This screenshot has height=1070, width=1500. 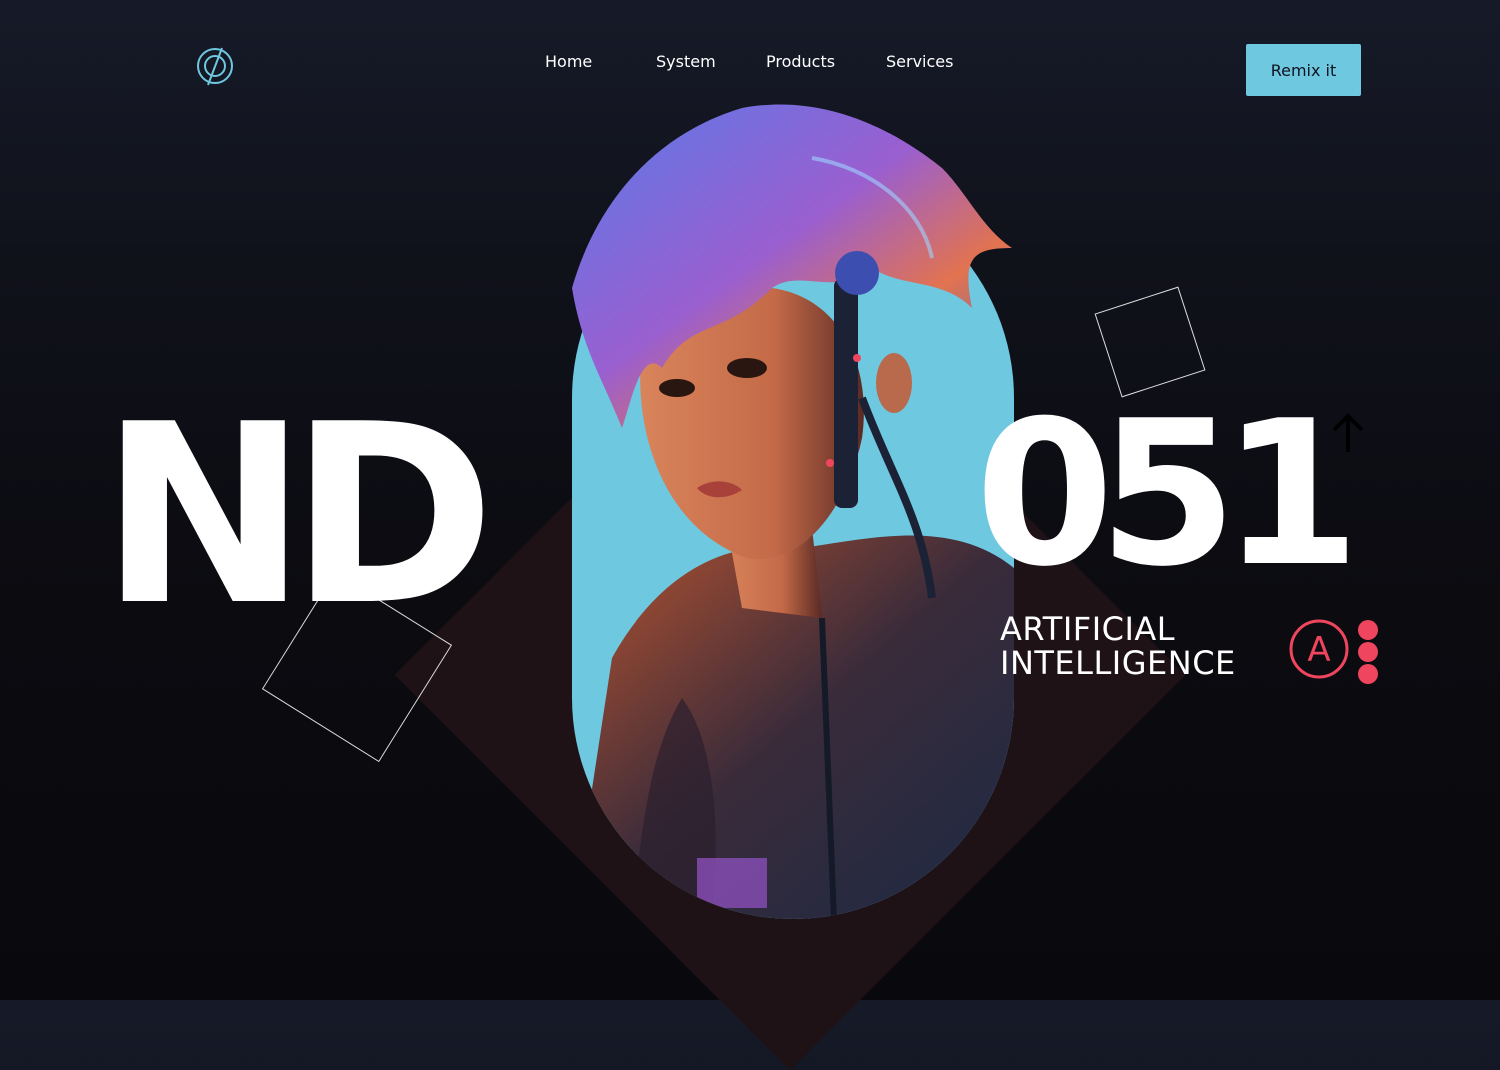 What do you see at coordinates (1368, 652) in the screenshot?
I see `badge-dots` at bounding box center [1368, 652].